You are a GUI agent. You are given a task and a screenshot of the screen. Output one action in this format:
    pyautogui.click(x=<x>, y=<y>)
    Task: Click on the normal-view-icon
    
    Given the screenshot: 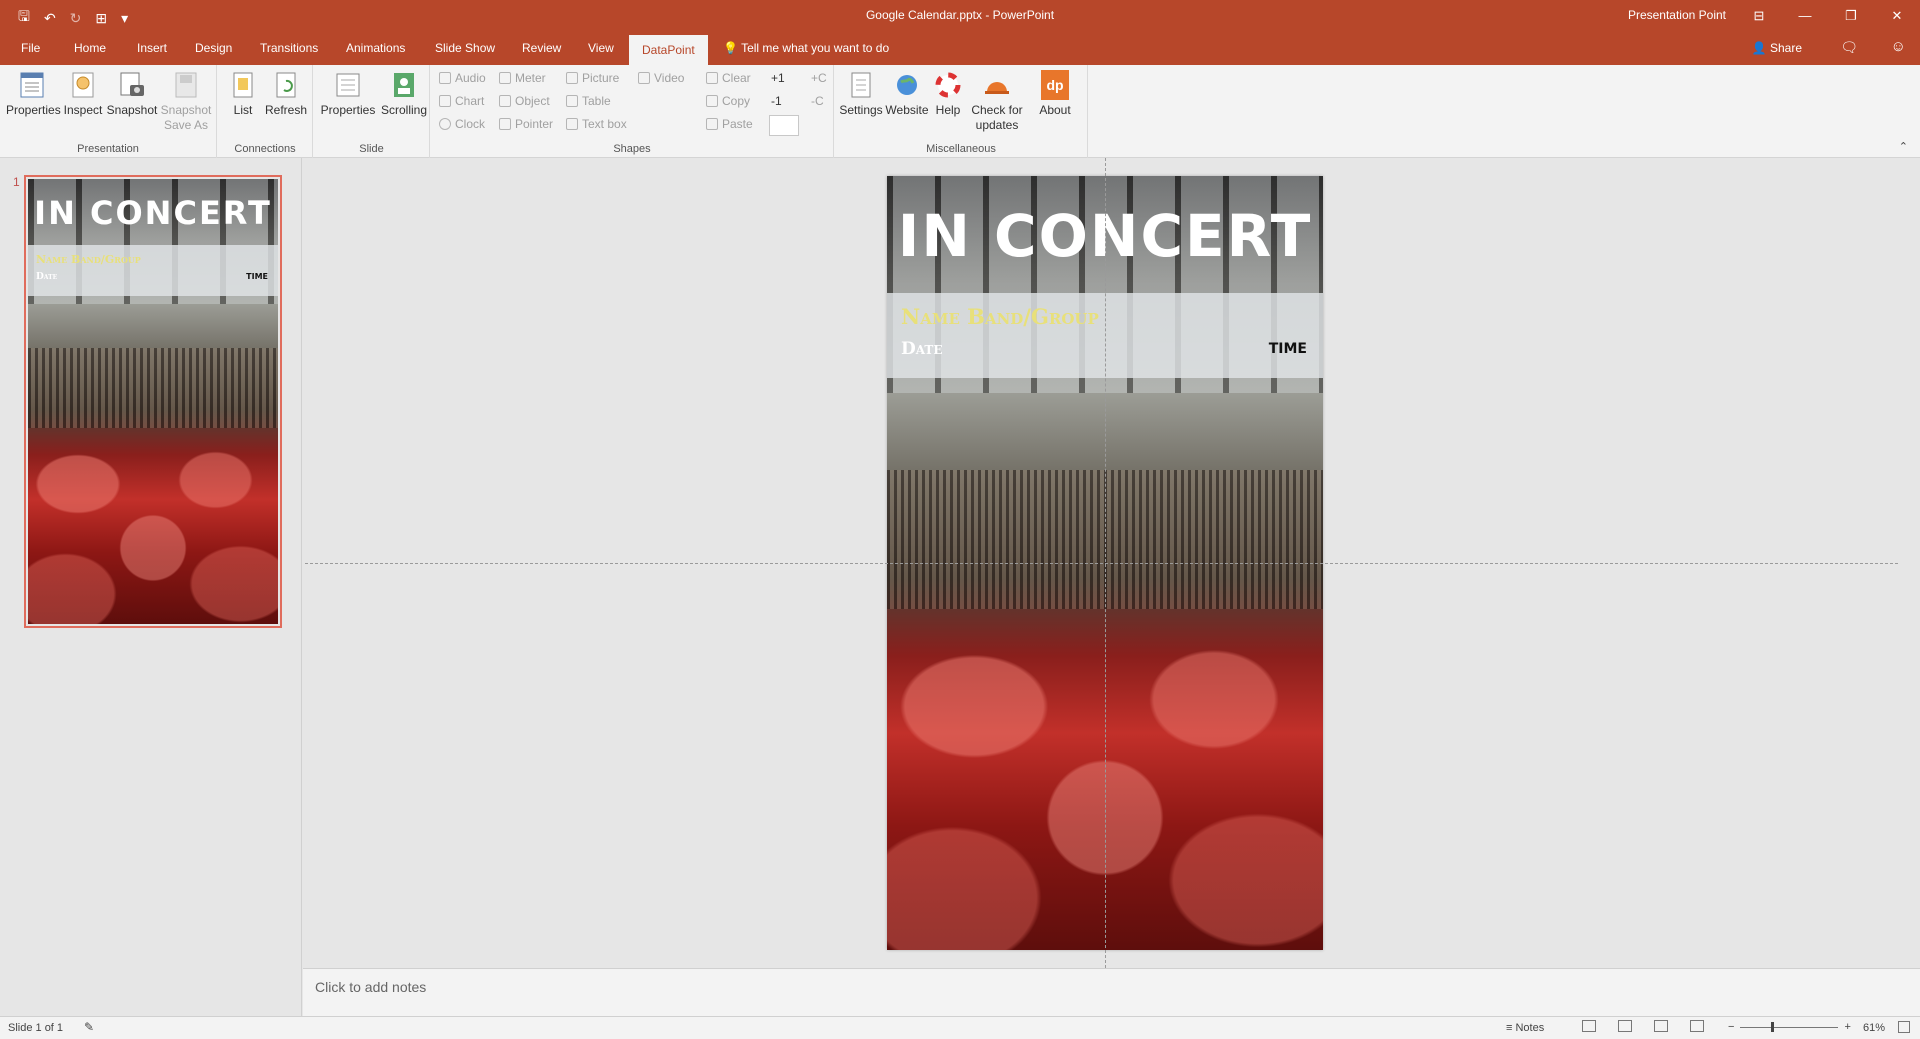 What is the action you would take?
    pyautogui.click(x=1589, y=1026)
    